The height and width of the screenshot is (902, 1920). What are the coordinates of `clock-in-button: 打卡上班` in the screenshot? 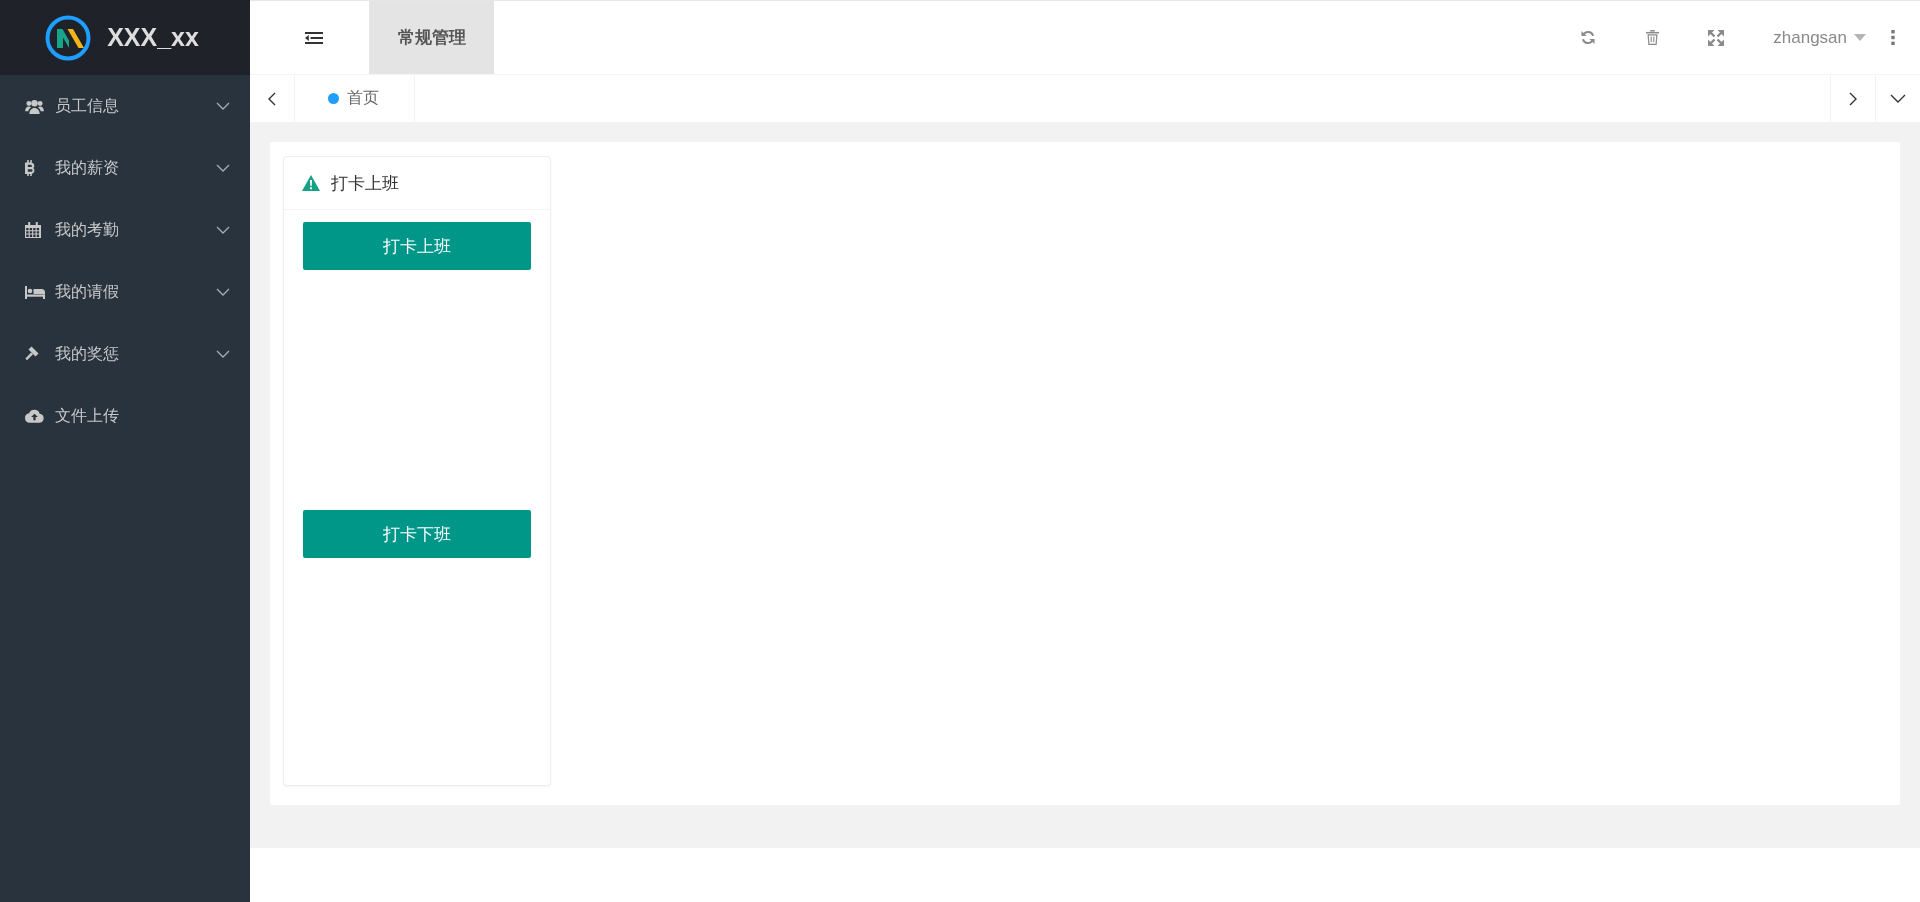 It's located at (417, 246).